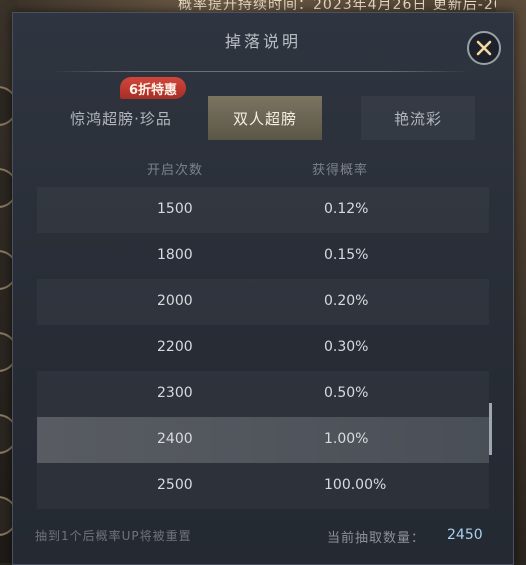  I want to click on cell-probability: 0.15%, so click(346, 255).